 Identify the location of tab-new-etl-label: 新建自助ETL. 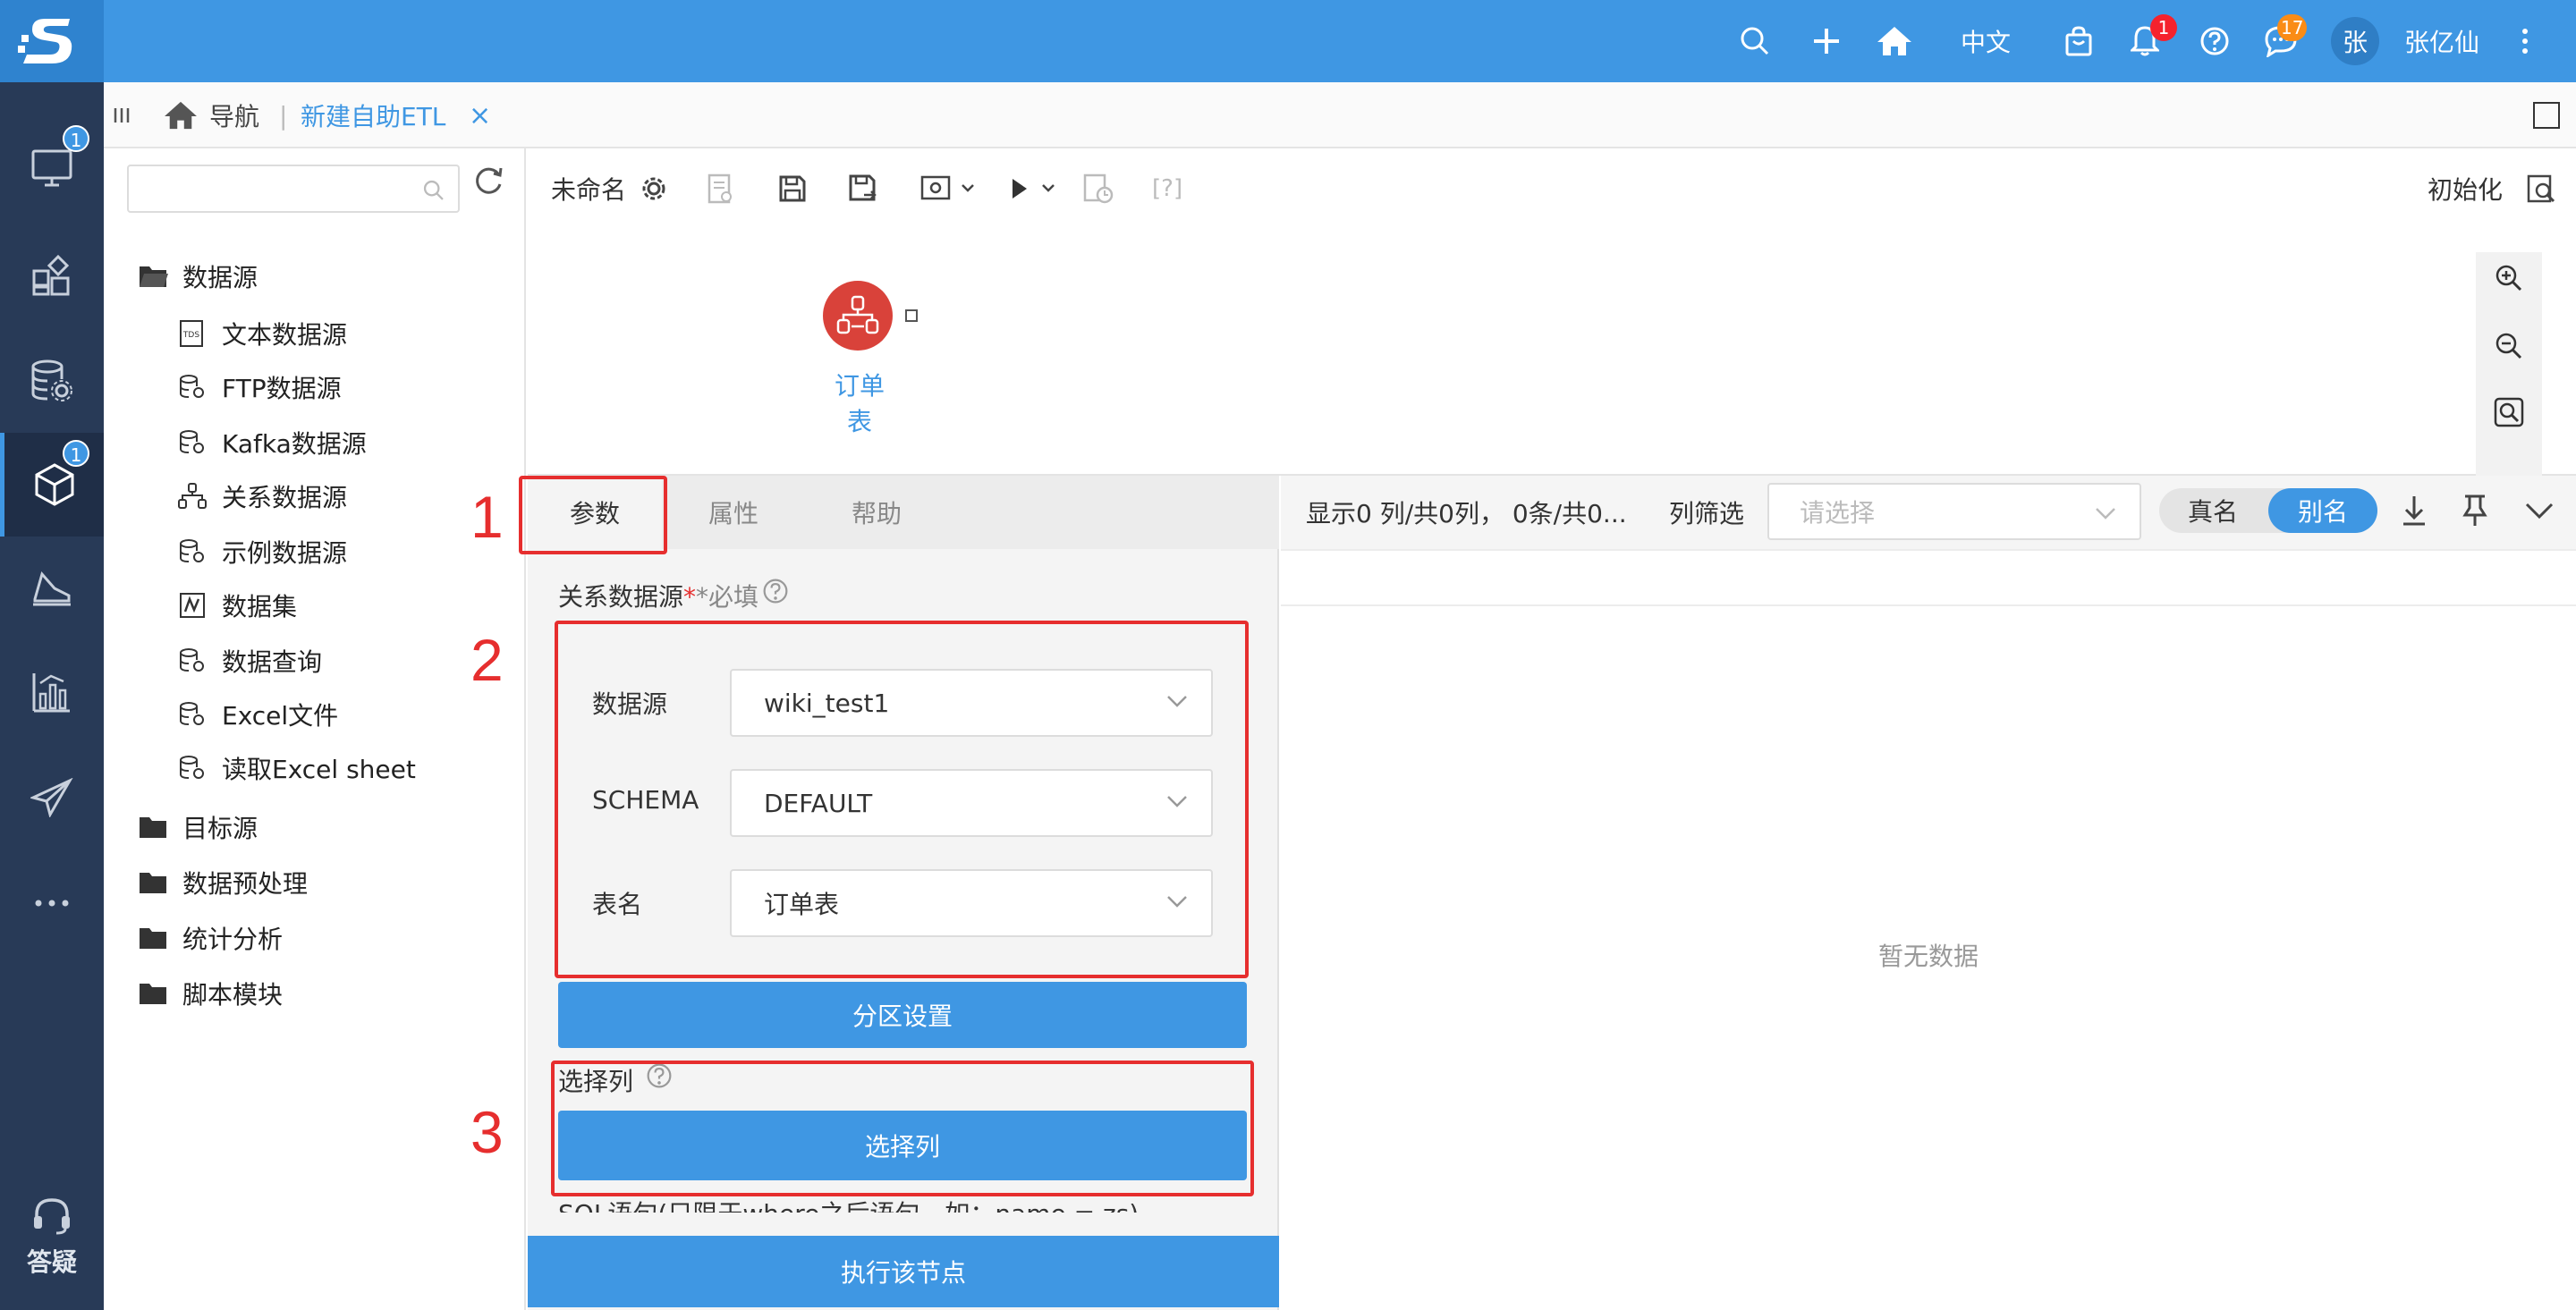
(373, 116).